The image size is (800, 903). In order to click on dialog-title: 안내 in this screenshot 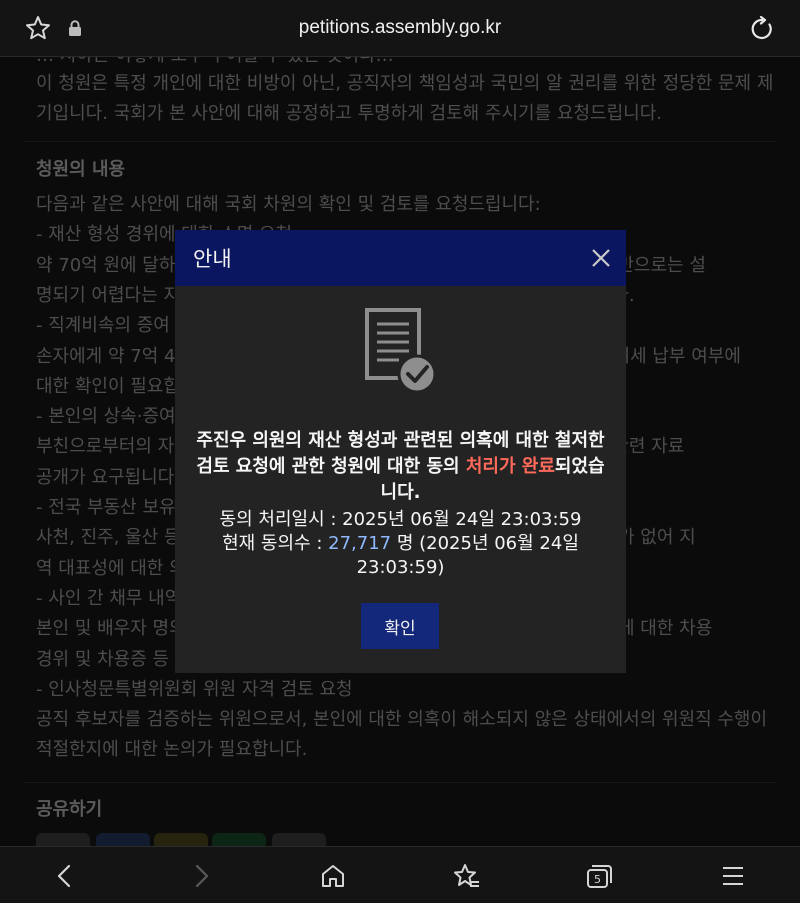, I will do `click(212, 259)`.